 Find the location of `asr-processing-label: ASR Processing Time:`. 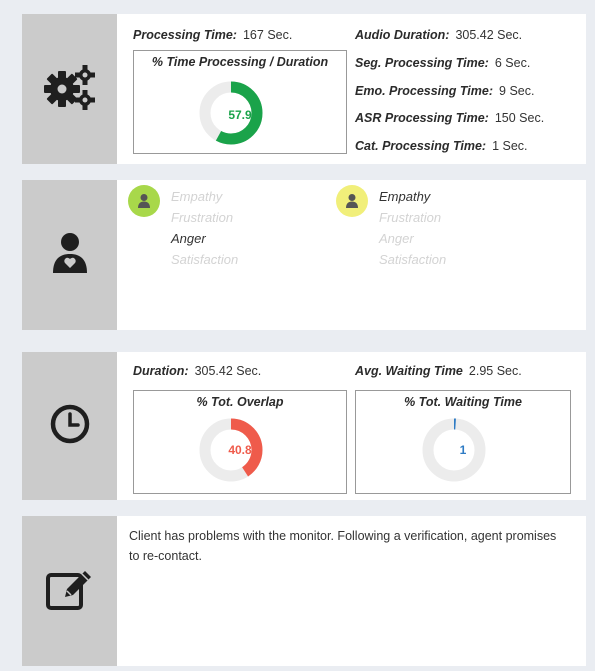

asr-processing-label: ASR Processing Time: is located at coordinates (422, 118).